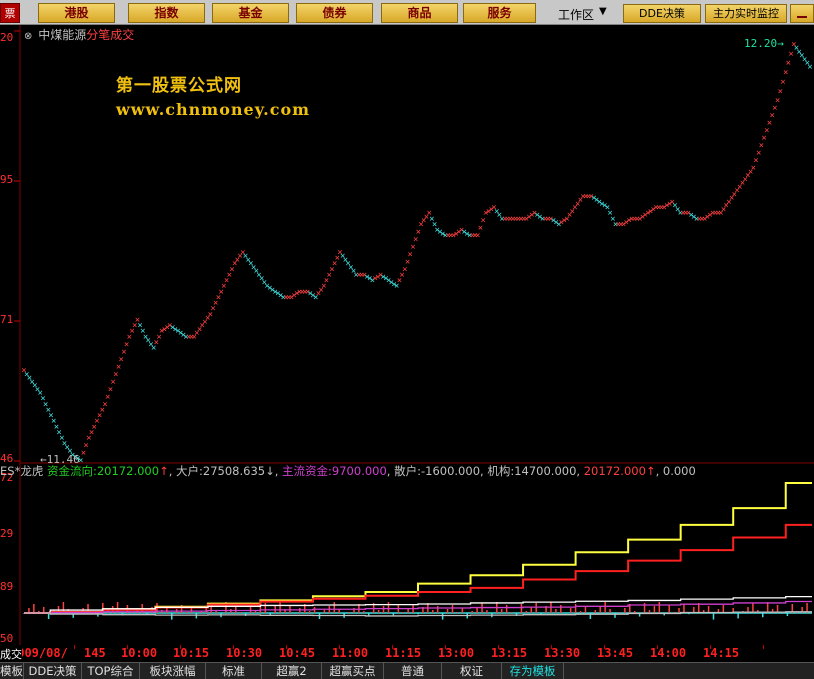 The width and height of the screenshot is (814, 679). Describe the element at coordinates (614, 471) in the screenshot. I see `last-value: 20172.000` at that location.